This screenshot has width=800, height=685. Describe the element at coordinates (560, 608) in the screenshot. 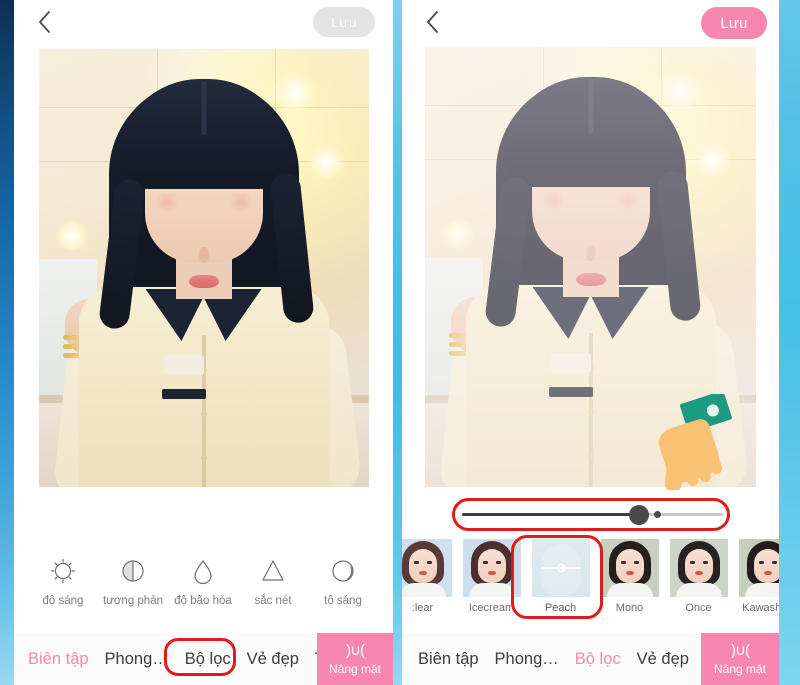

I see `filter-label: Peach` at that location.